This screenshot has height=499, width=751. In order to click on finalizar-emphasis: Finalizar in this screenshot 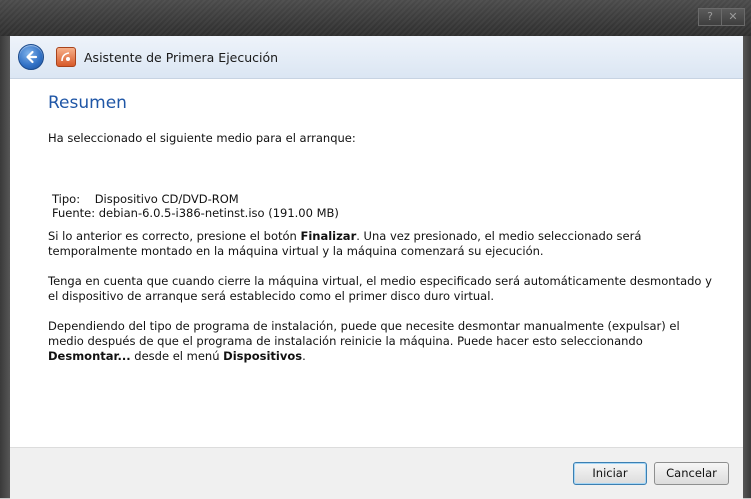, I will do `click(328, 236)`.